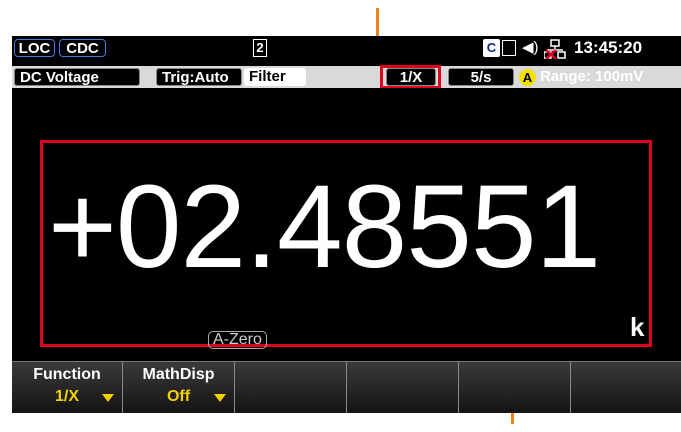 This screenshot has height=432, width=681. Describe the element at coordinates (199, 77) in the screenshot. I see `trigger-tab: Trig:Auto` at that location.